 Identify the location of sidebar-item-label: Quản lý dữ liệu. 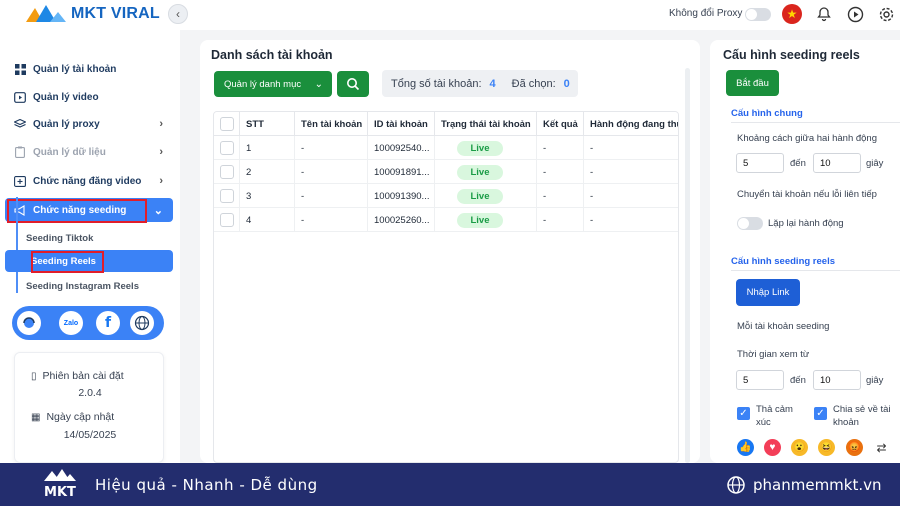
(69, 152).